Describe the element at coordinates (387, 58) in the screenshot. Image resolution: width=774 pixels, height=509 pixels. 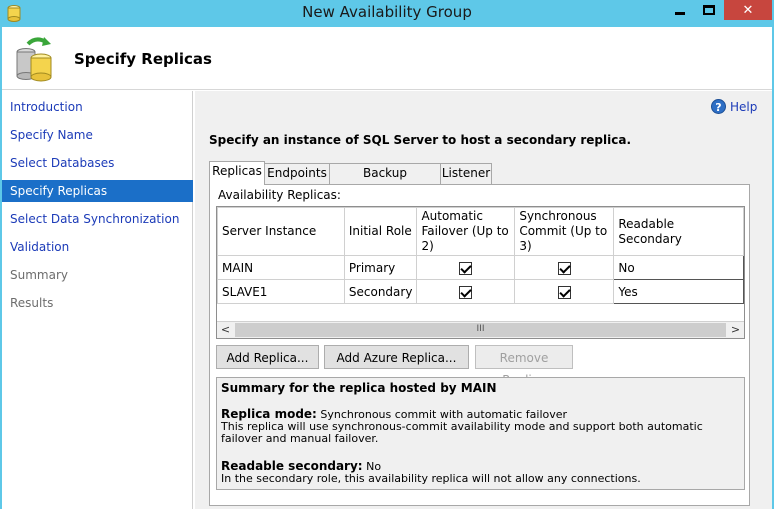
I see `page-header: Specify Replicas` at that location.